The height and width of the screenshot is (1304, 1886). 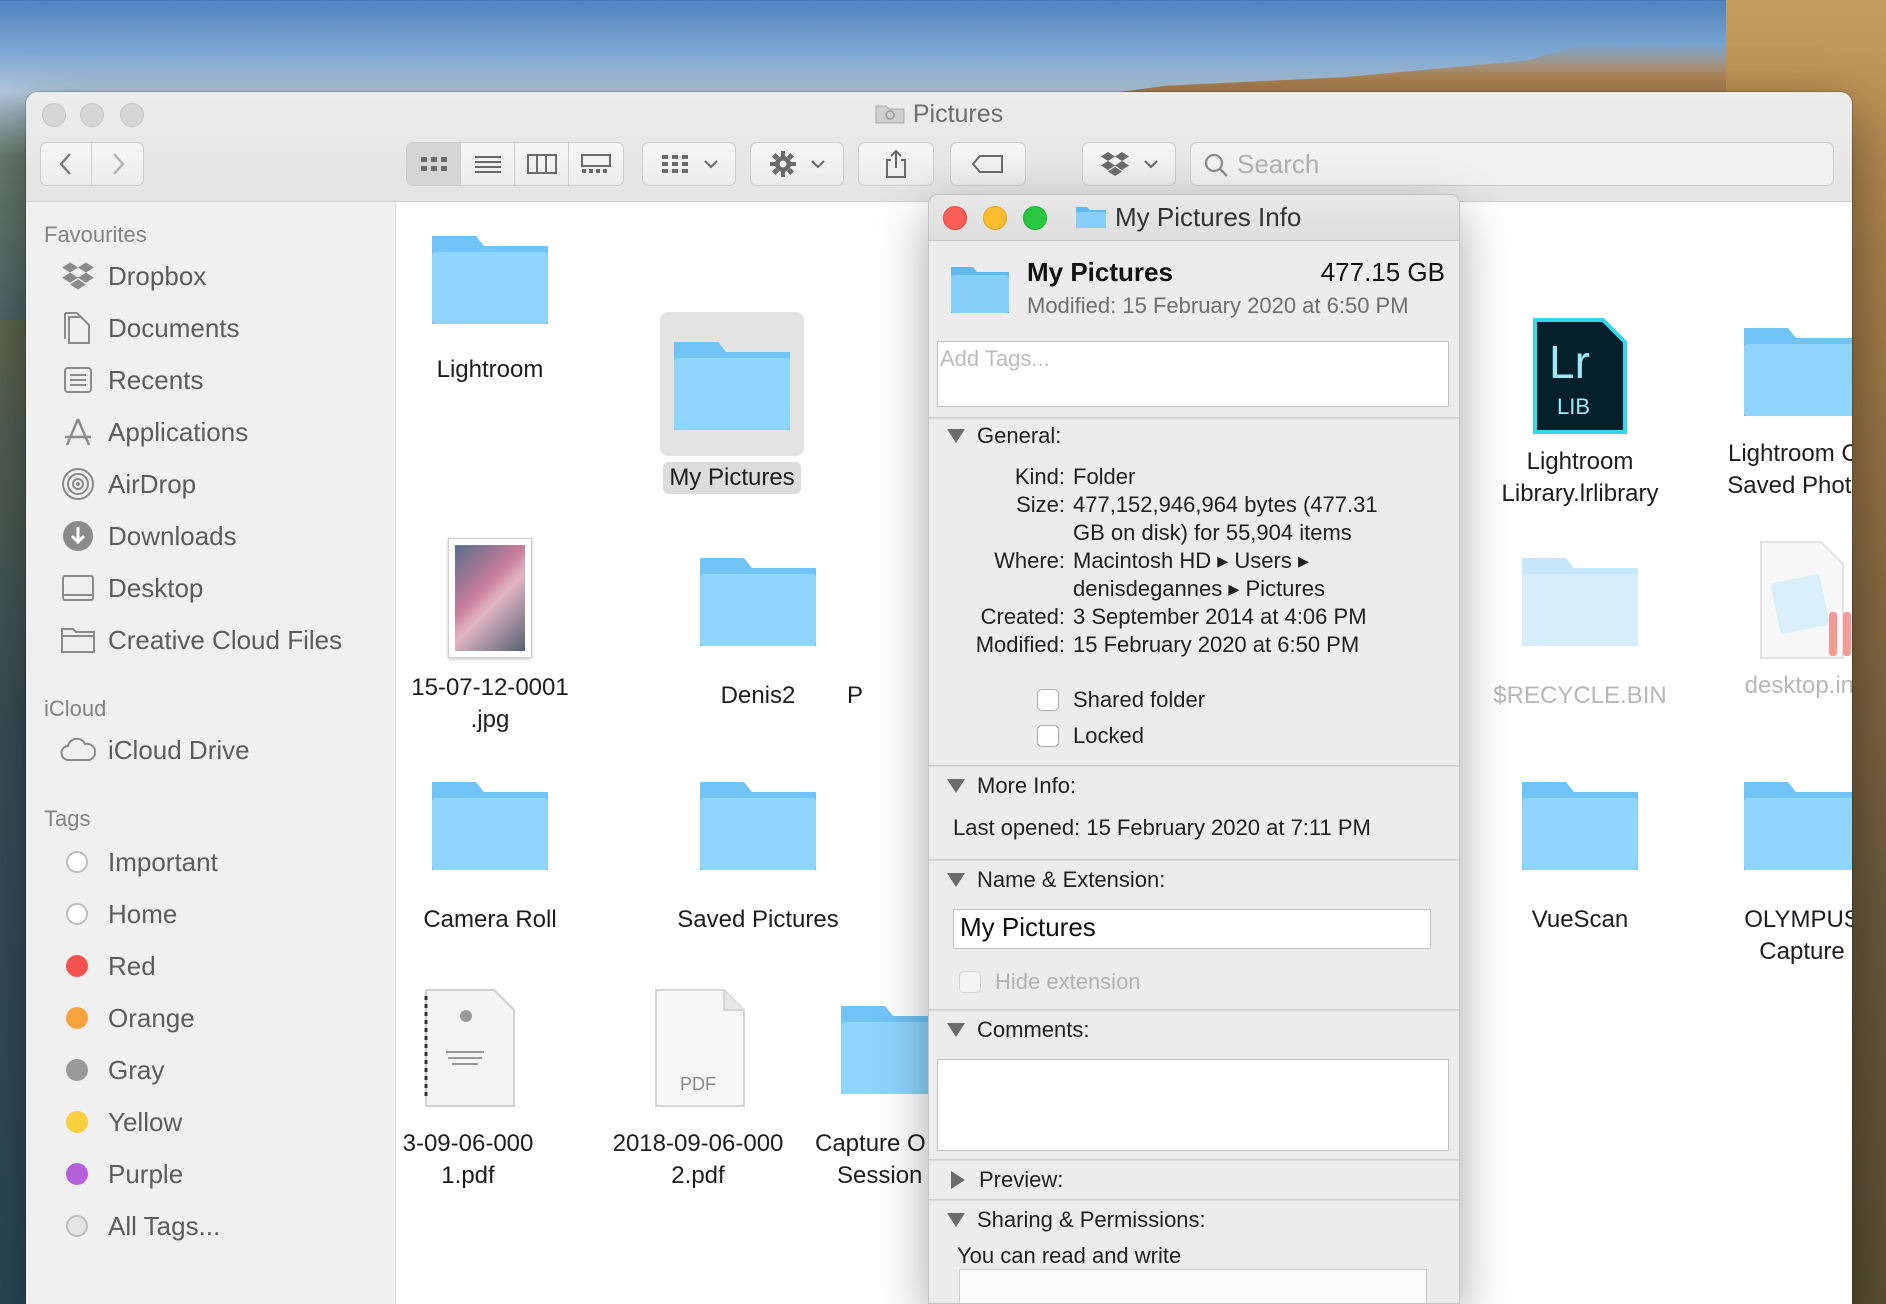 What do you see at coordinates (211, 276) in the screenshot?
I see `sidebar-item-dropbox: Dropbox` at bounding box center [211, 276].